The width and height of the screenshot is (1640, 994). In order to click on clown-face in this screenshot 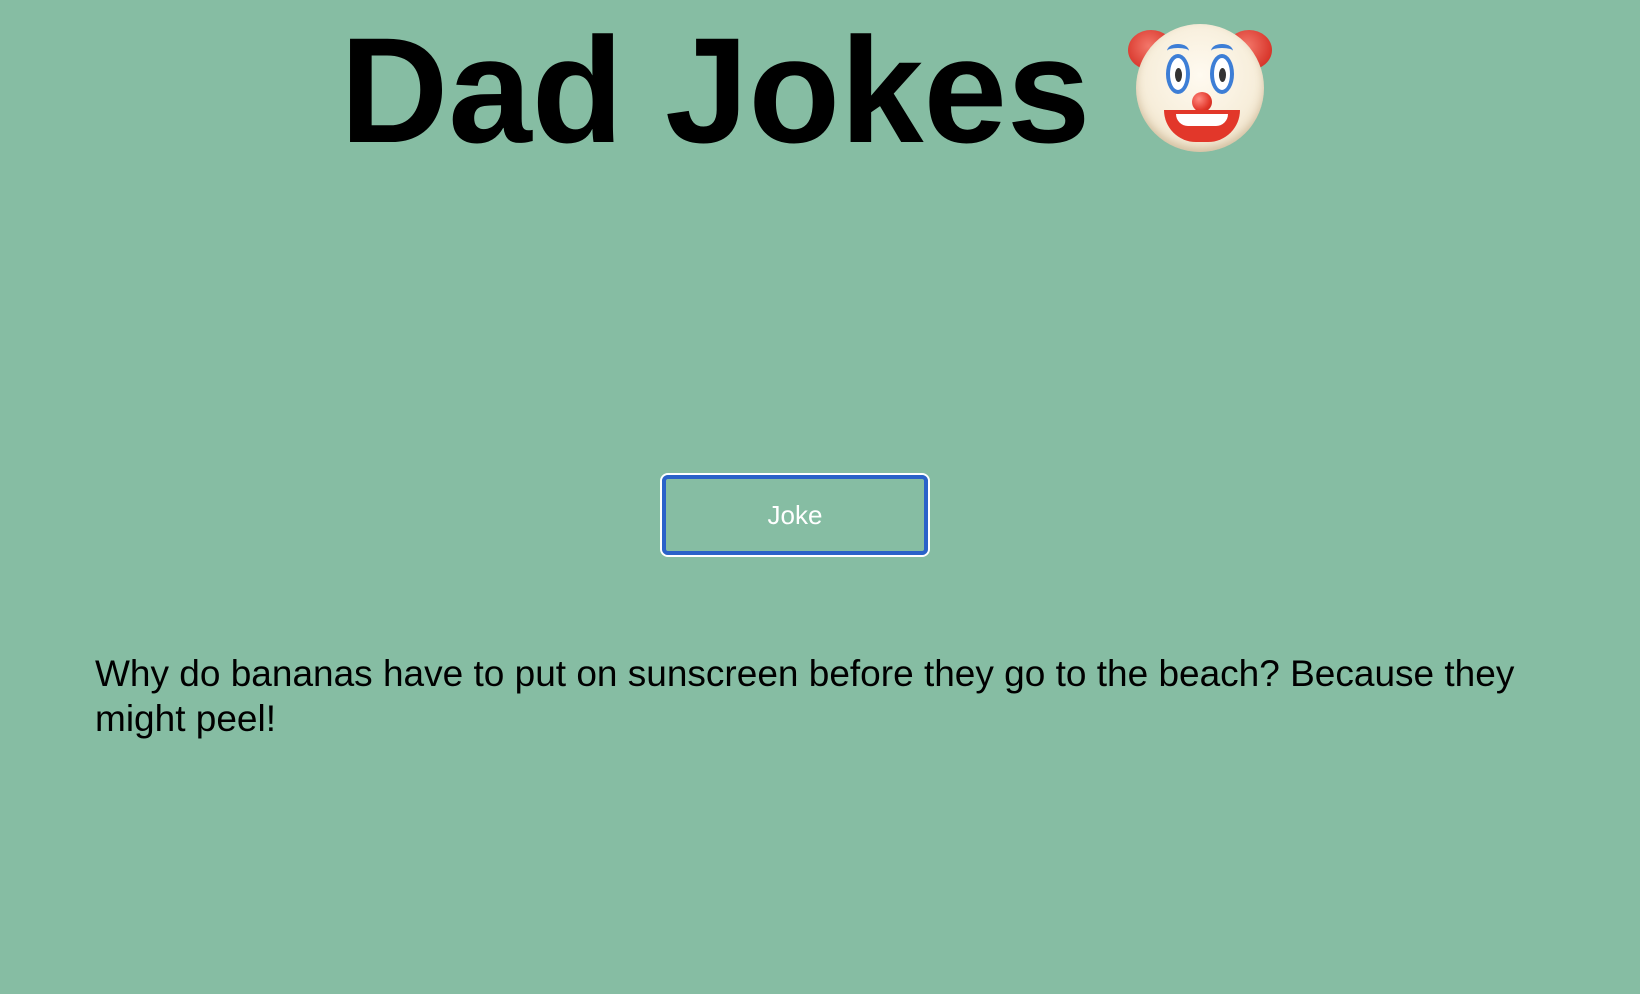, I will do `click(1200, 88)`.